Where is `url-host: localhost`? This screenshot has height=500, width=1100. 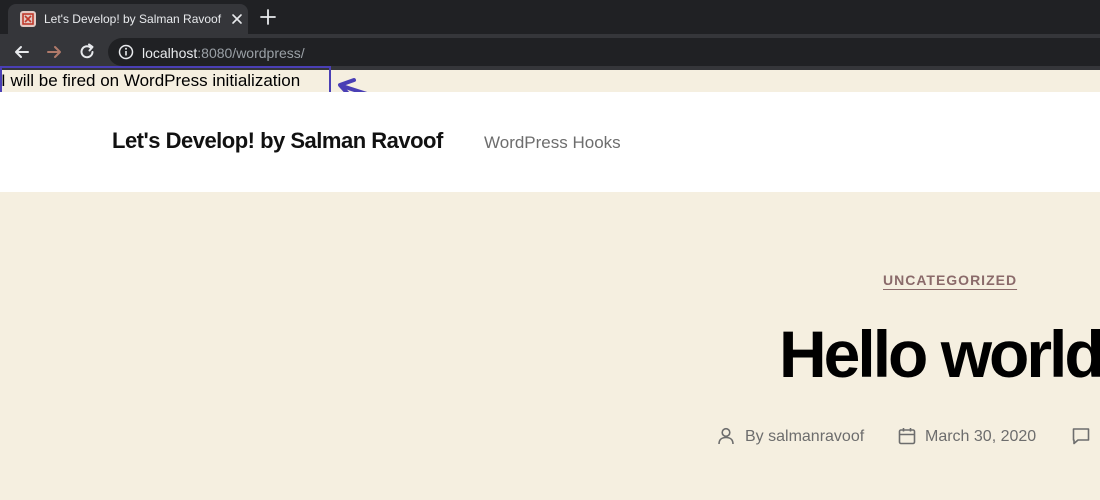
url-host: localhost is located at coordinates (170, 53).